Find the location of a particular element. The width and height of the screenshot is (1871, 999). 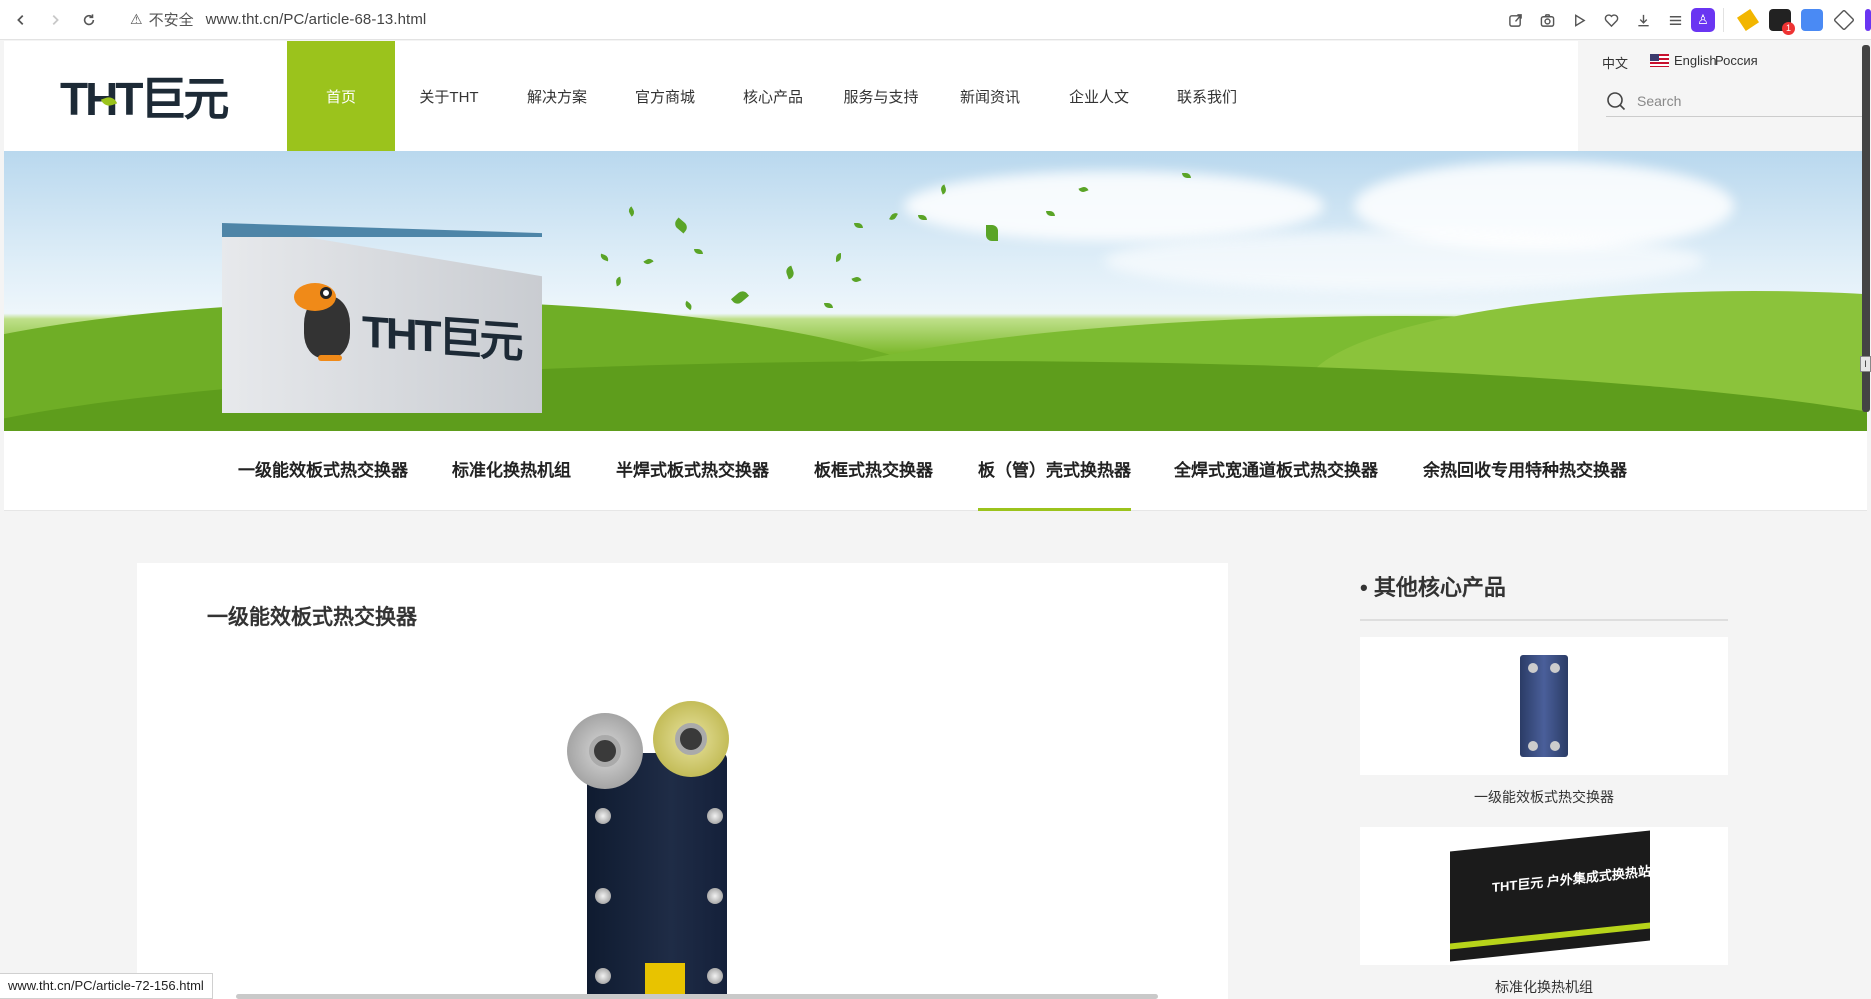

extensions-cube-icon is located at coordinates (1844, 20).